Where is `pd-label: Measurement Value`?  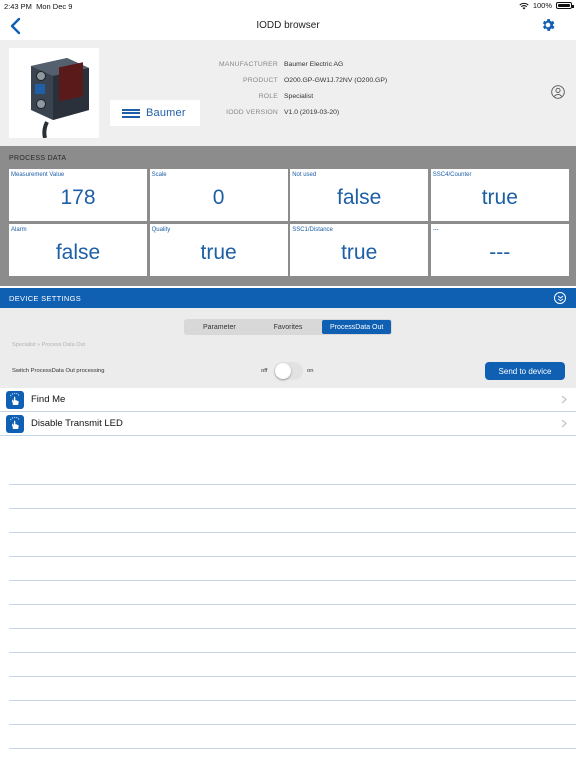
pd-label: Measurement Value is located at coordinates (38, 175).